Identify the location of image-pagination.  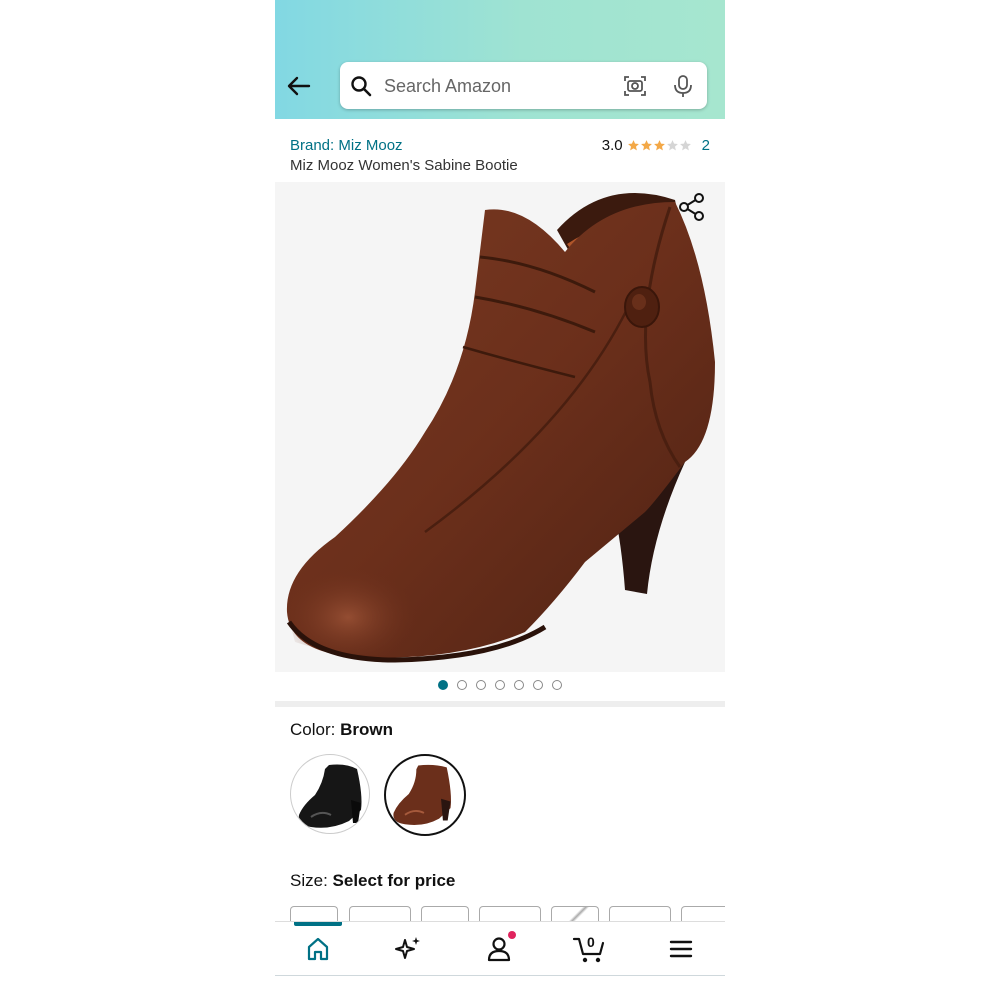
(500, 685).